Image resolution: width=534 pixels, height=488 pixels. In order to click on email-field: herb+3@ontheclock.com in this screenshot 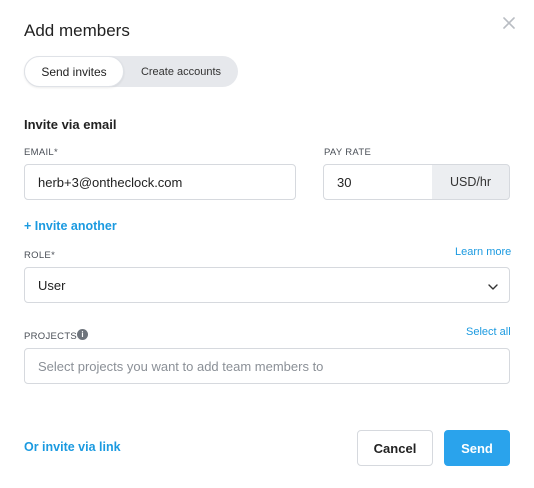, I will do `click(160, 182)`.